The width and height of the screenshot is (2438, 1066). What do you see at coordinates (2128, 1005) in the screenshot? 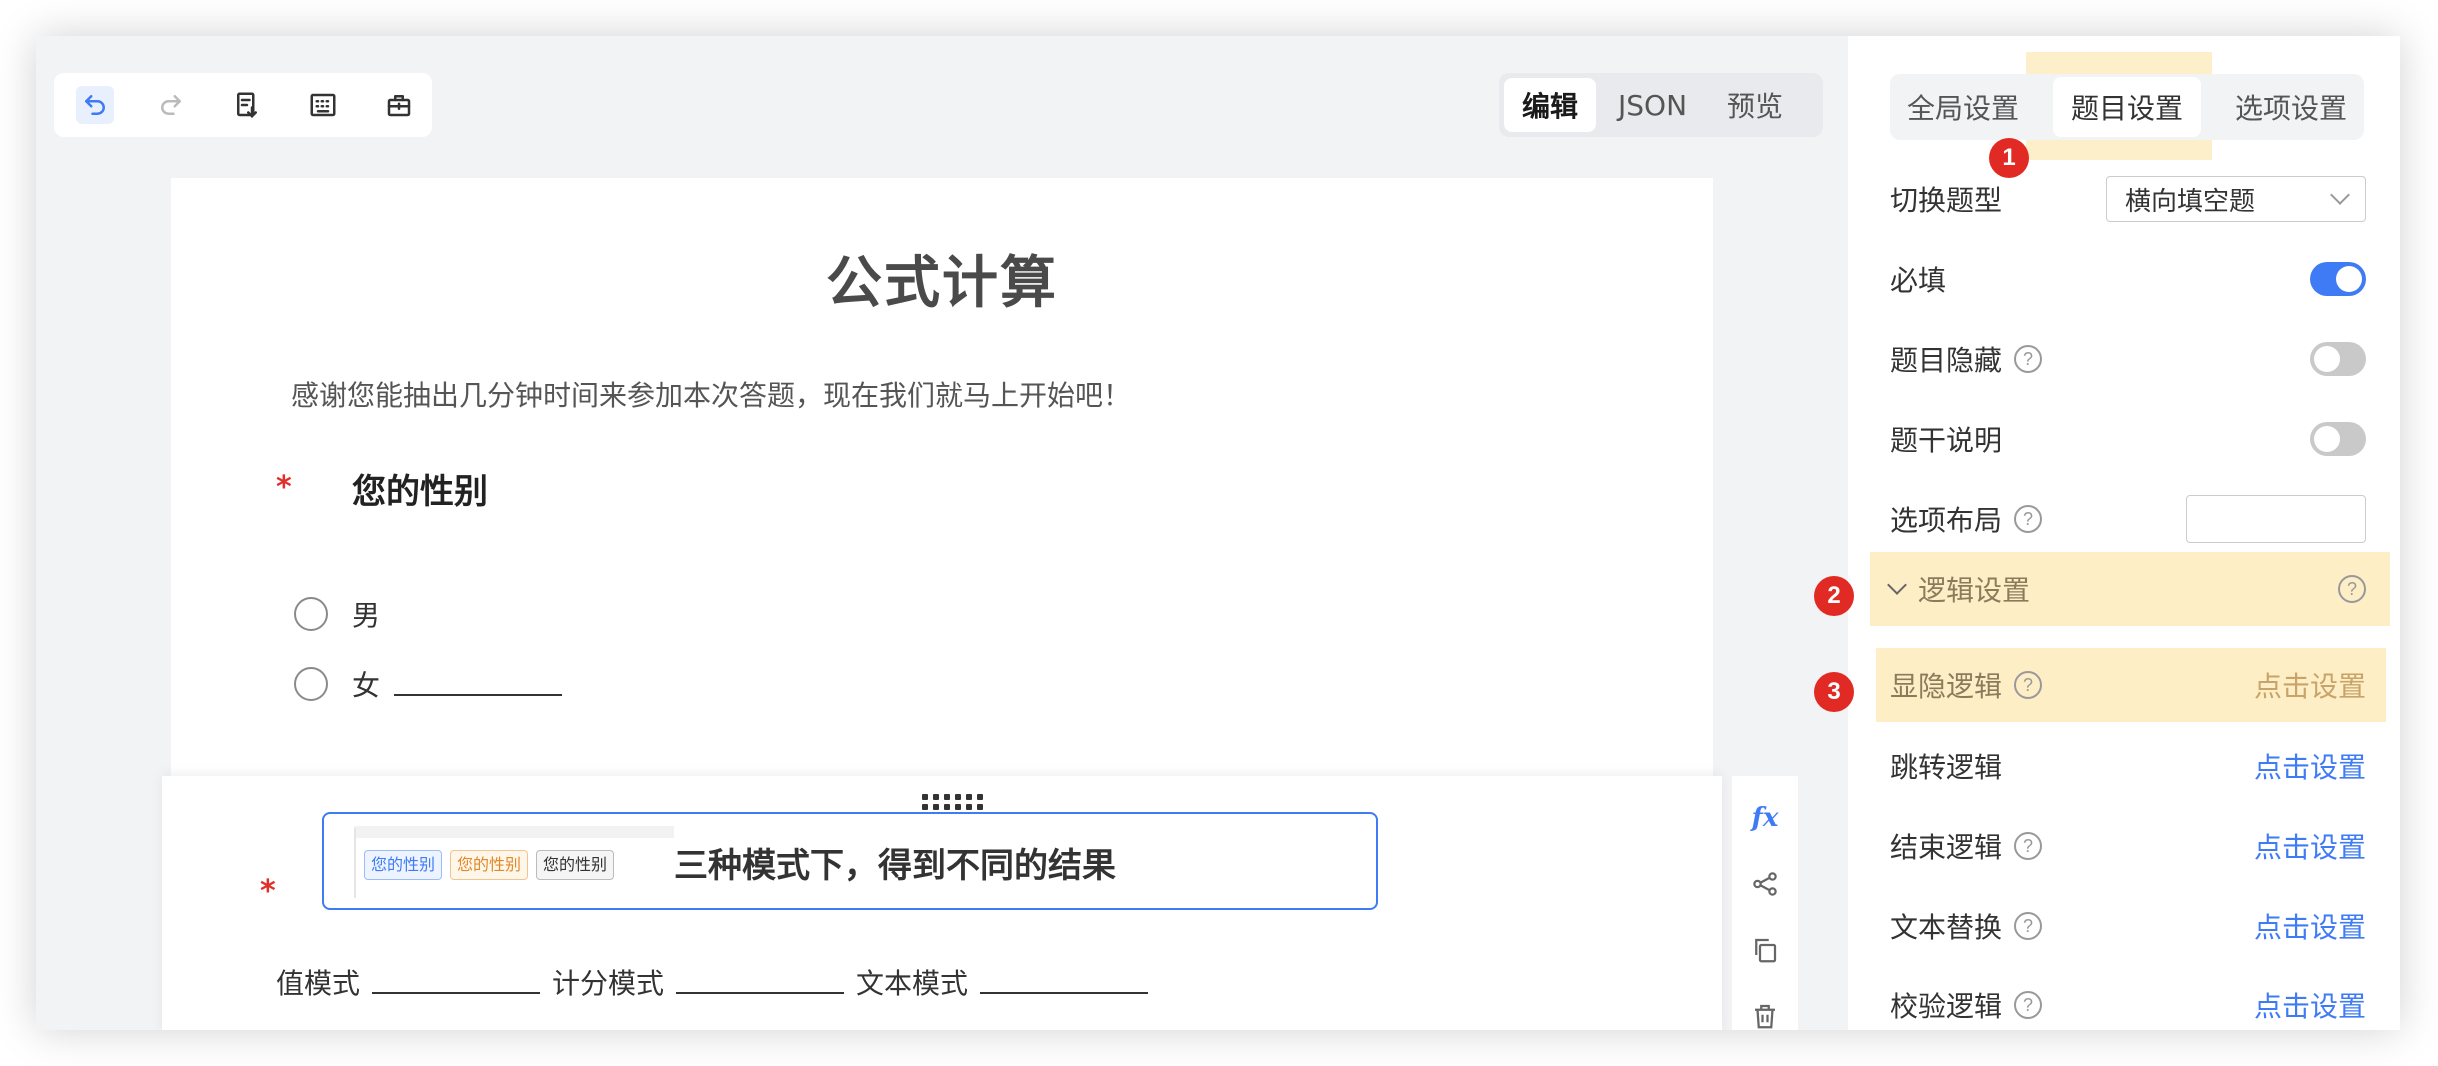
I see `logic-row-validate: 校验逻辑? 点击设置` at bounding box center [2128, 1005].